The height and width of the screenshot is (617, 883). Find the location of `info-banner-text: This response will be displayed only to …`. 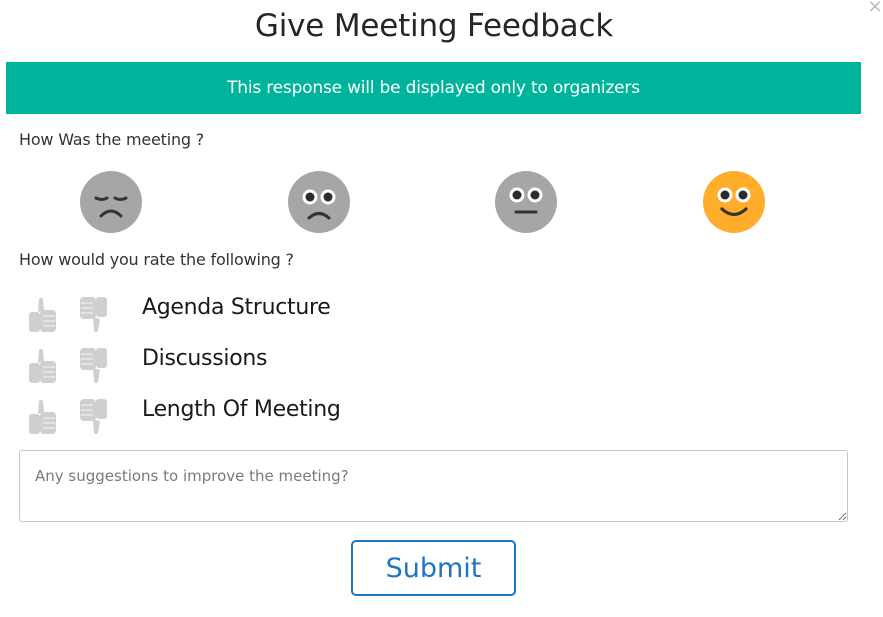

info-banner-text: This response will be displayed only to … is located at coordinates (433, 88).